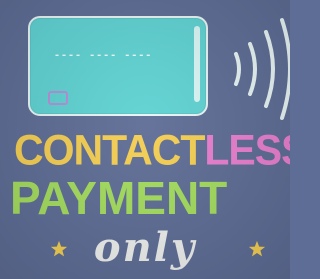 This screenshot has height=279, width=320. Describe the element at coordinates (197, 64) in the screenshot. I see `card-highlight` at that location.